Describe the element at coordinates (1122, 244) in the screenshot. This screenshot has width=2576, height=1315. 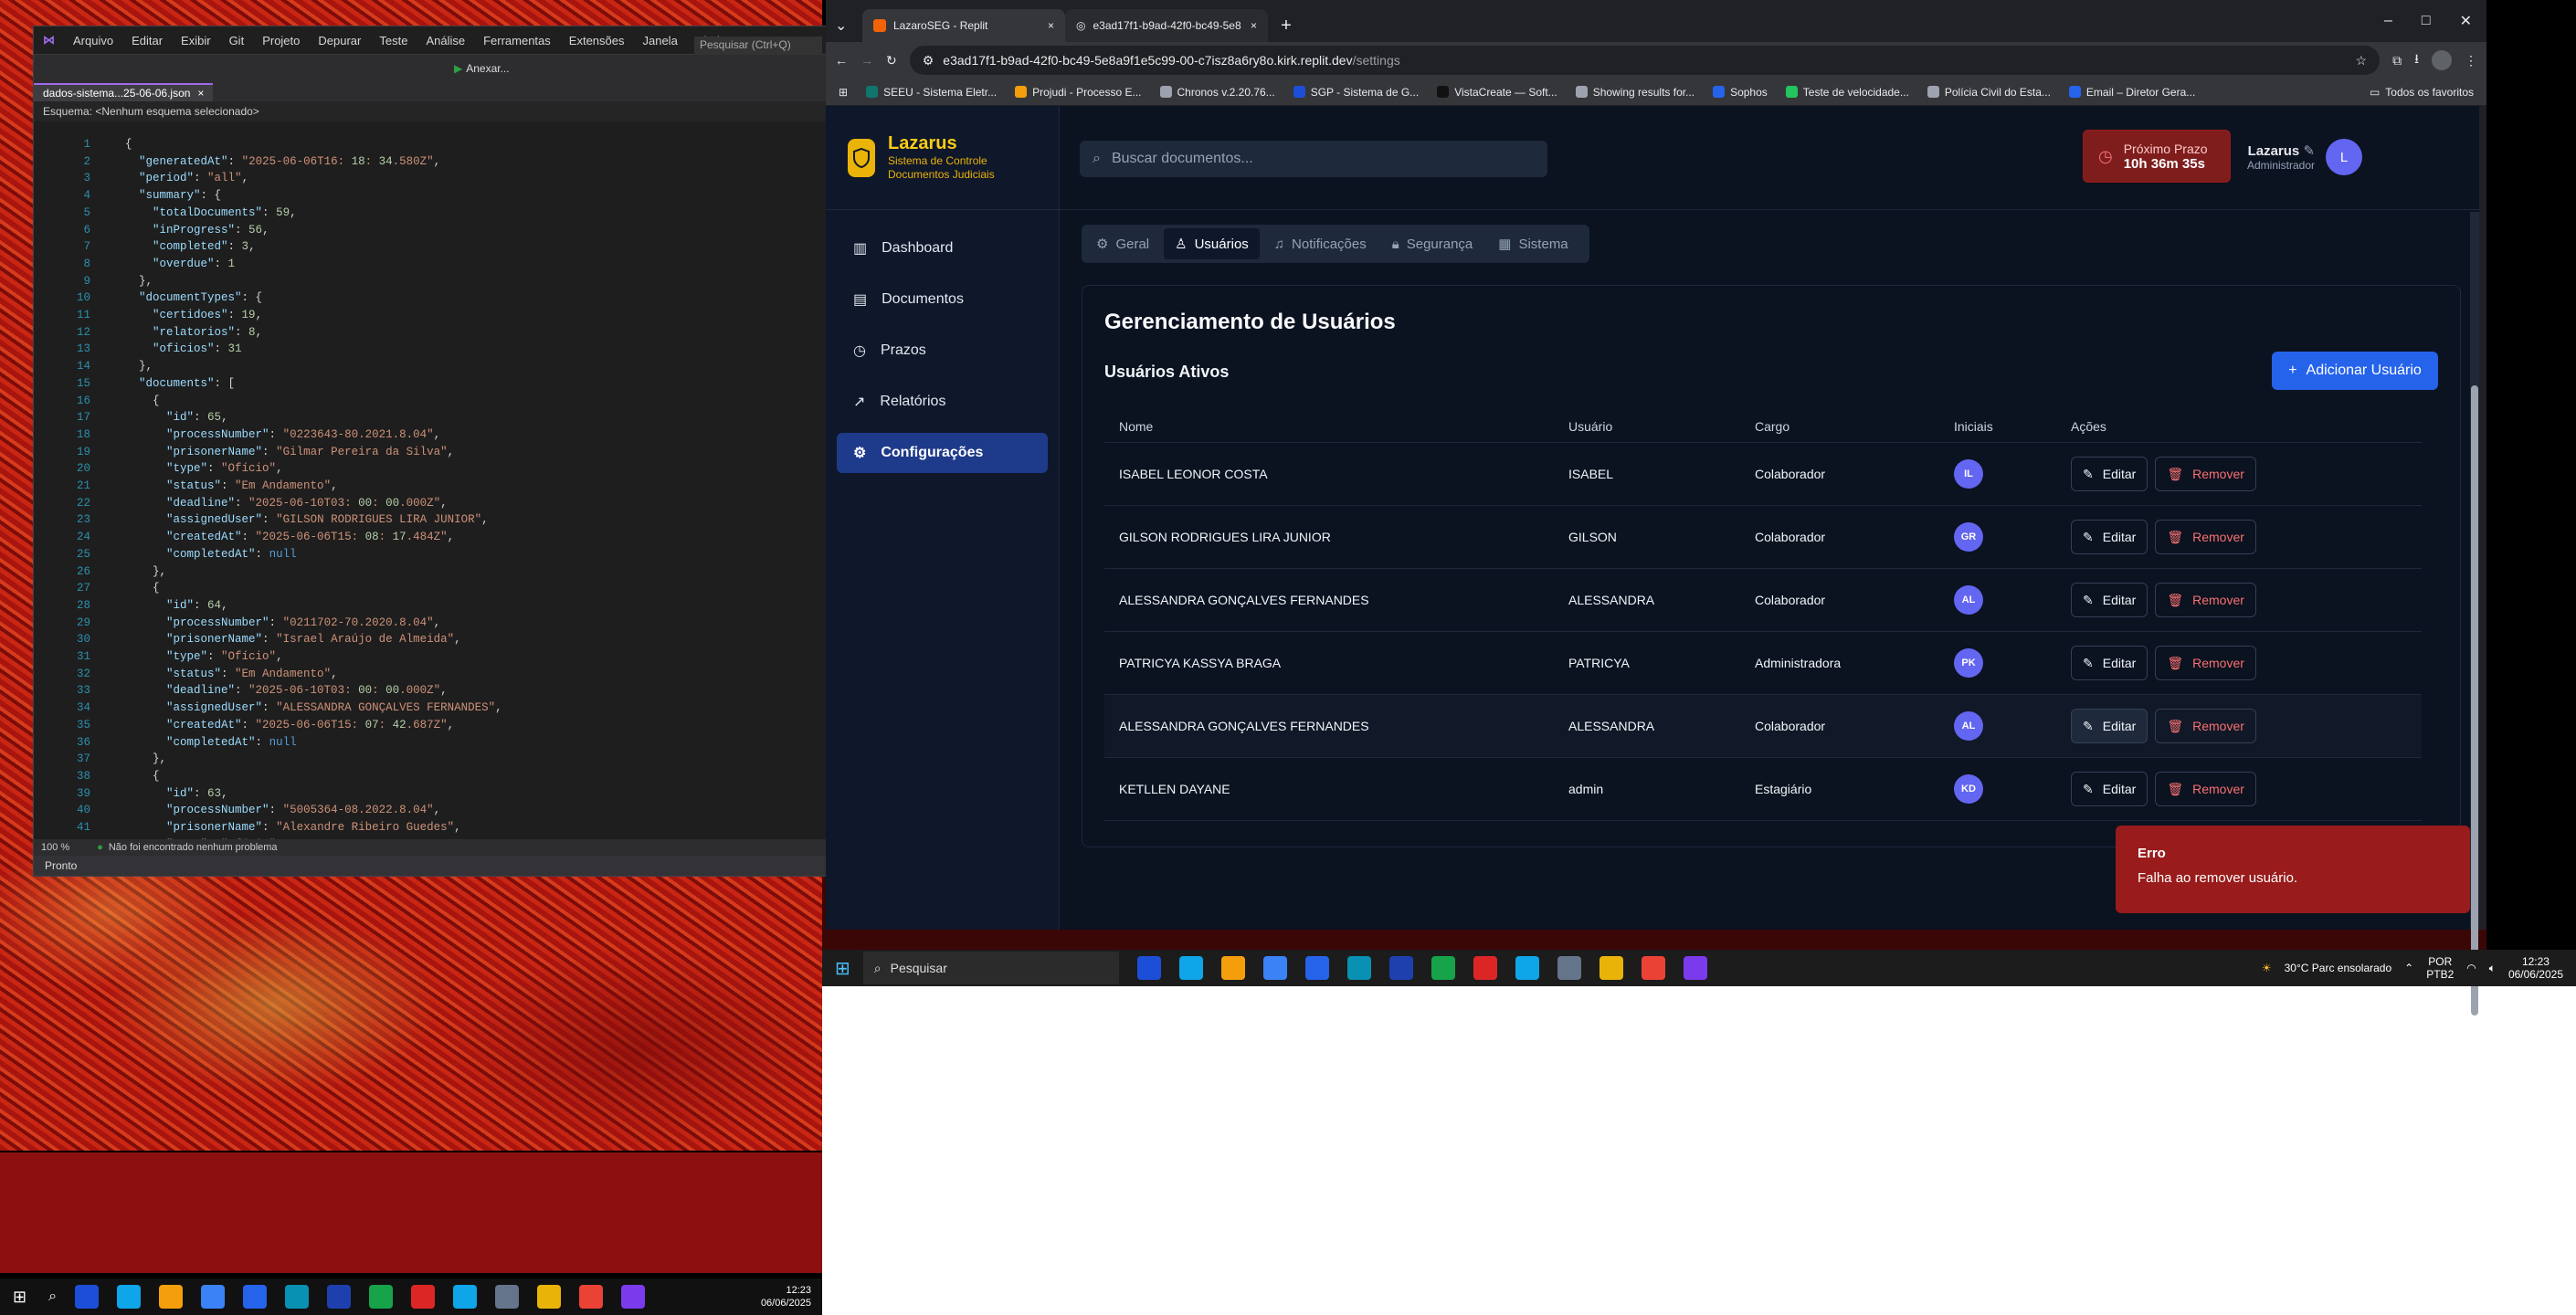
I see `tab-geral: ⚙ Geral` at that location.